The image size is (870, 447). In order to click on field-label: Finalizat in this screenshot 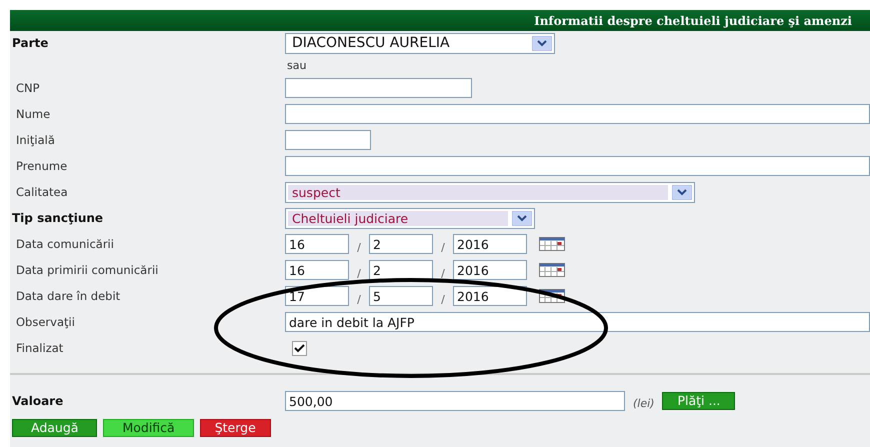, I will do `click(39, 348)`.